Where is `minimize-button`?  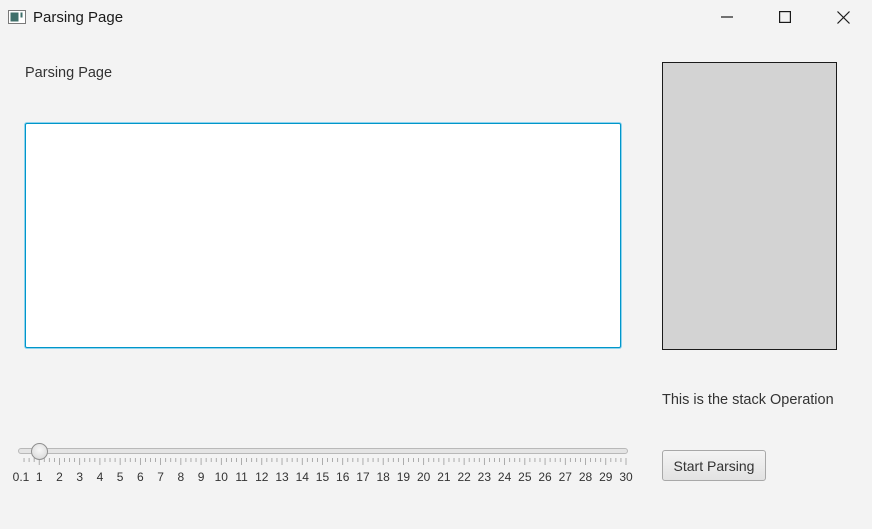 minimize-button is located at coordinates (727, 17).